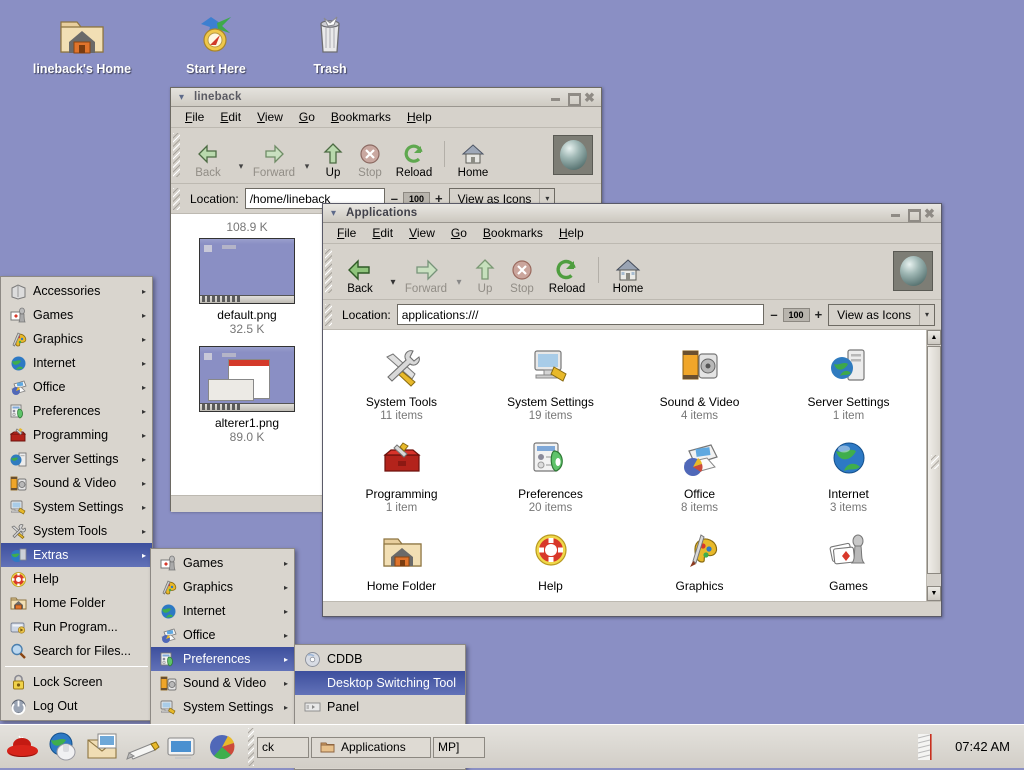 The width and height of the screenshot is (1024, 770). What do you see at coordinates (360, 277) in the screenshot?
I see `back-button: Back` at bounding box center [360, 277].